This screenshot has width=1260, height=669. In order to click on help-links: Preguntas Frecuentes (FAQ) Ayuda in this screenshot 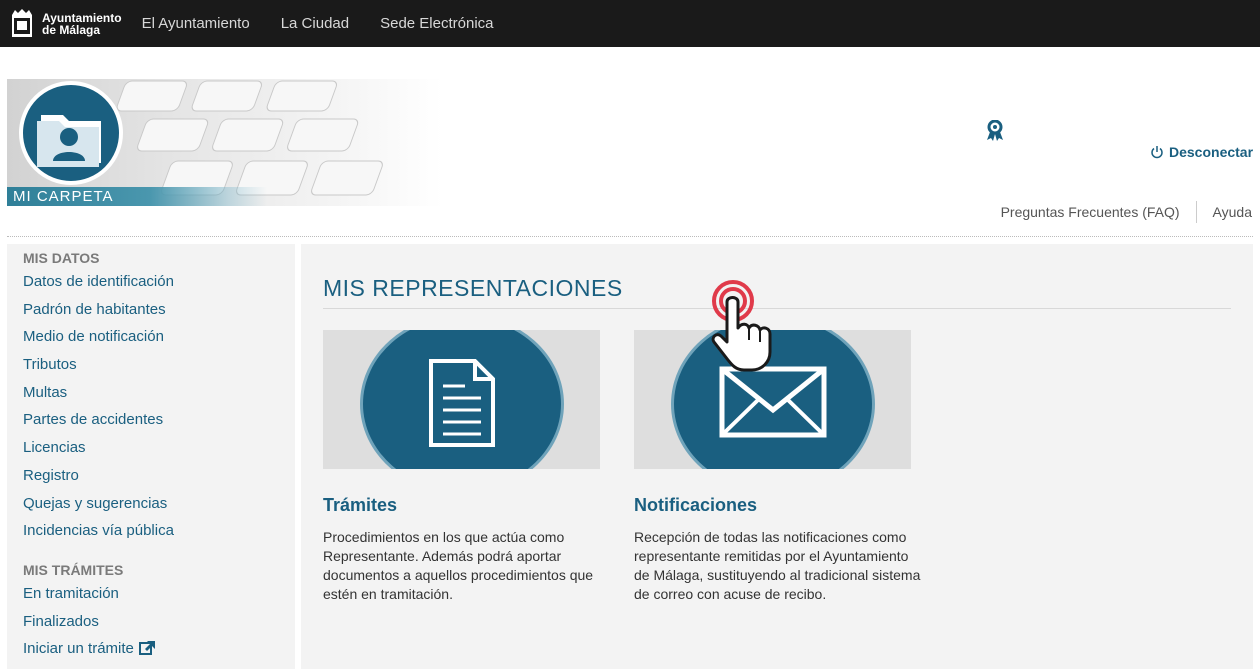, I will do `click(1126, 212)`.